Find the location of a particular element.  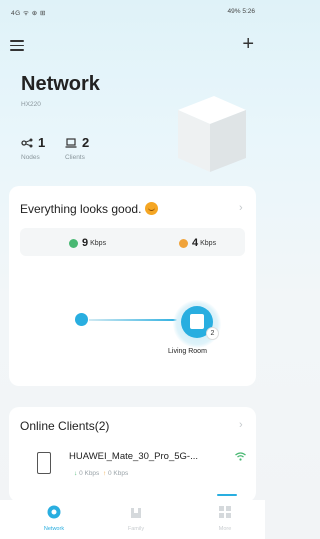

client-down-arrow-icon: ↑ is located at coordinates (104, 473).